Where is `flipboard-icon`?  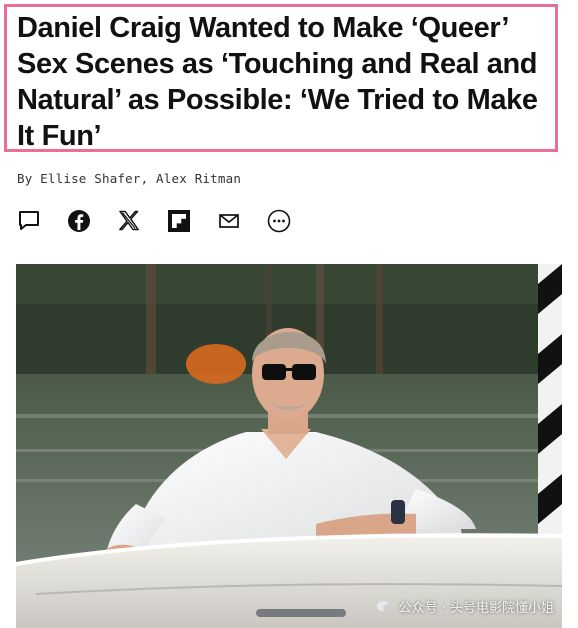 flipboard-icon is located at coordinates (179, 221).